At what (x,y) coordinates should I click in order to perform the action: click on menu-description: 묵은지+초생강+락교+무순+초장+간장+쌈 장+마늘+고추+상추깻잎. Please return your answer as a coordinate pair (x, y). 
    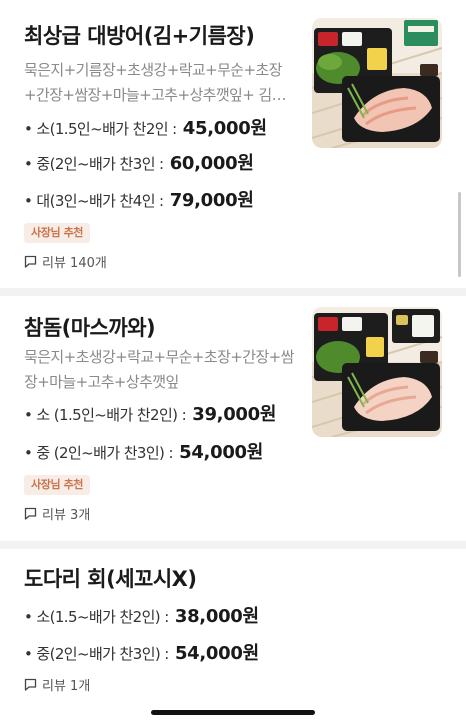
    Looking at the image, I should click on (159, 369).